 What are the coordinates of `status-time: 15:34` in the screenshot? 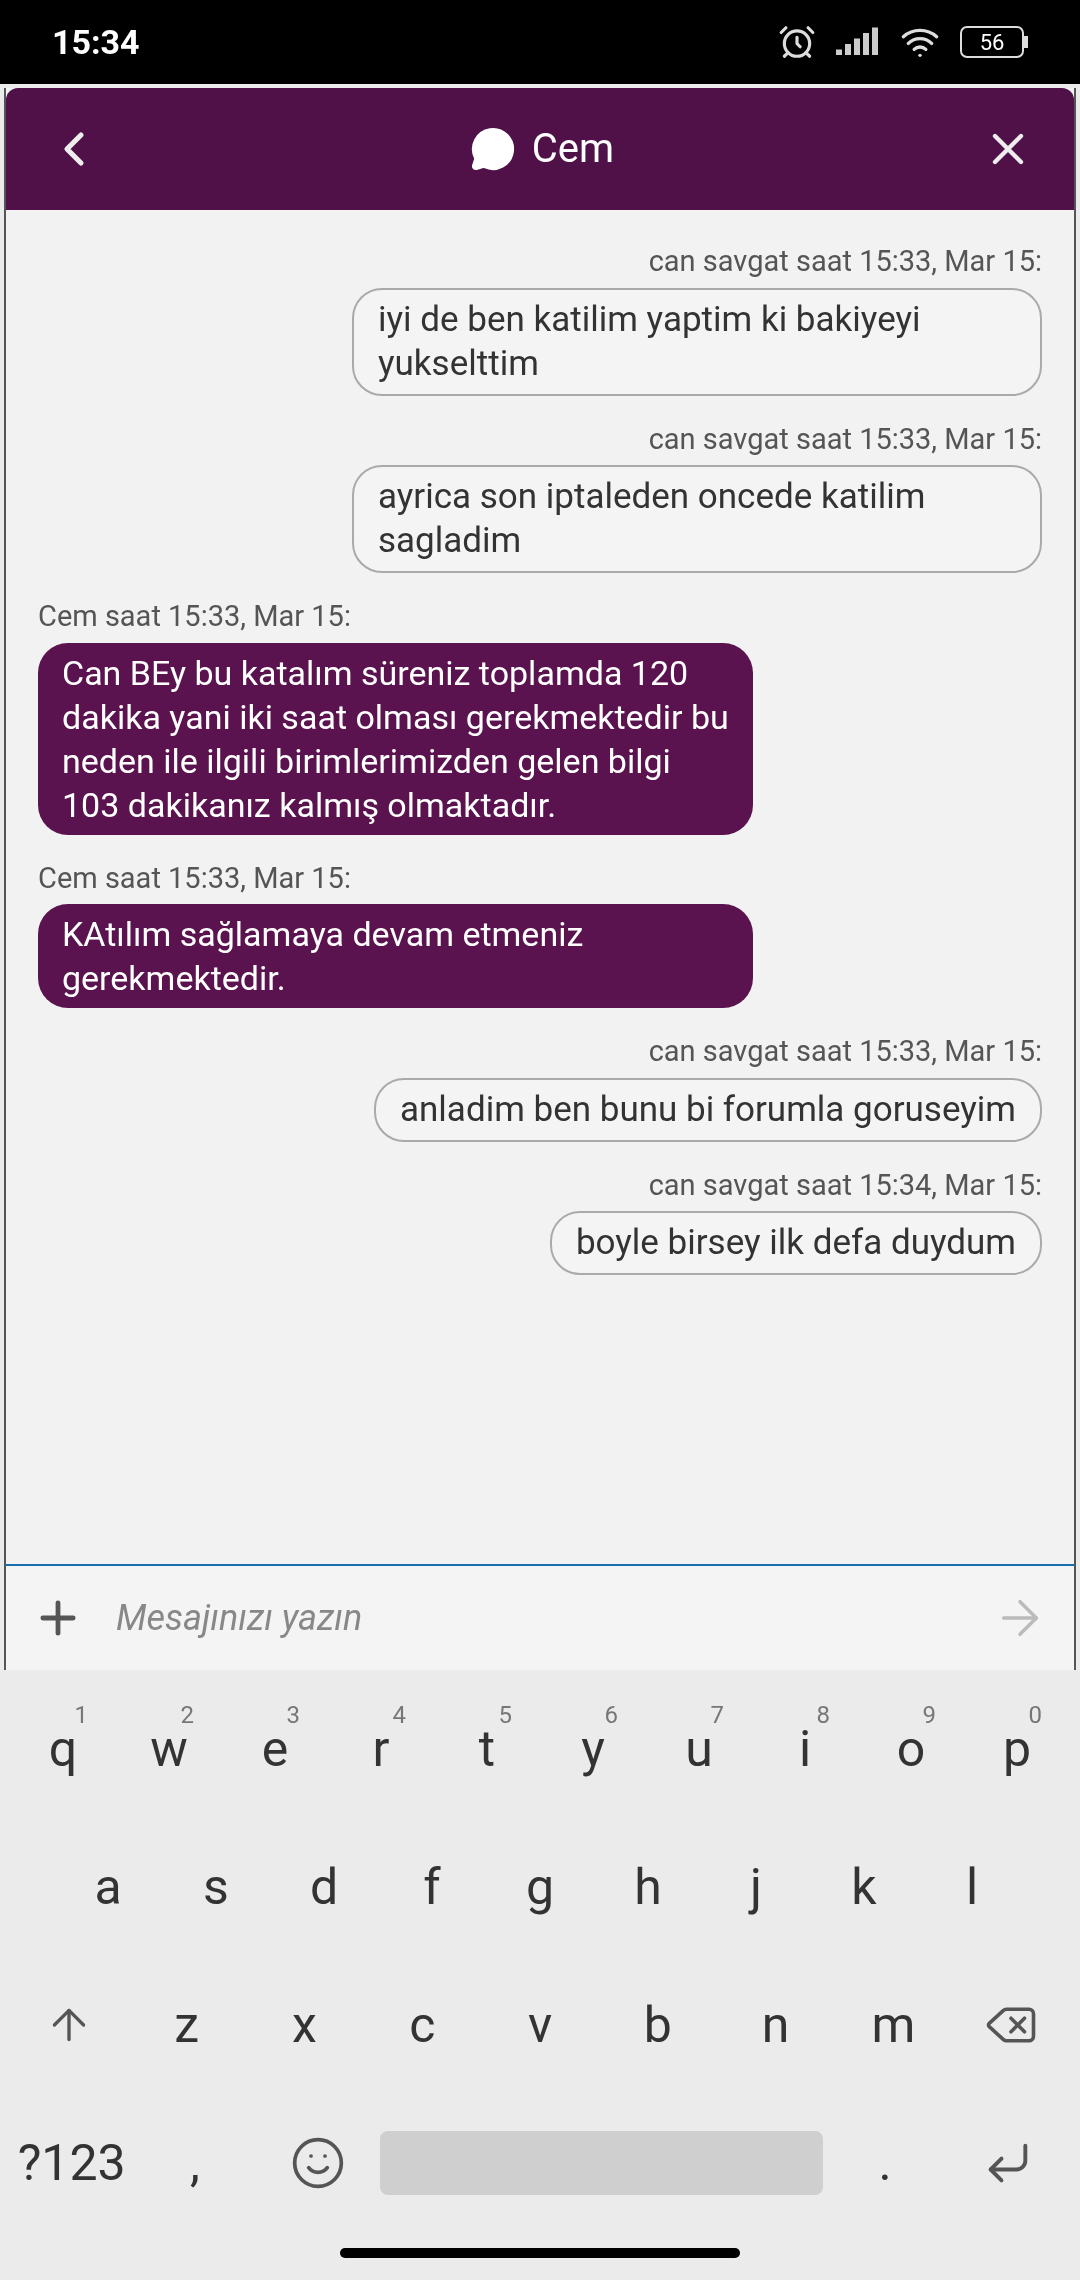 It's located at (96, 42).